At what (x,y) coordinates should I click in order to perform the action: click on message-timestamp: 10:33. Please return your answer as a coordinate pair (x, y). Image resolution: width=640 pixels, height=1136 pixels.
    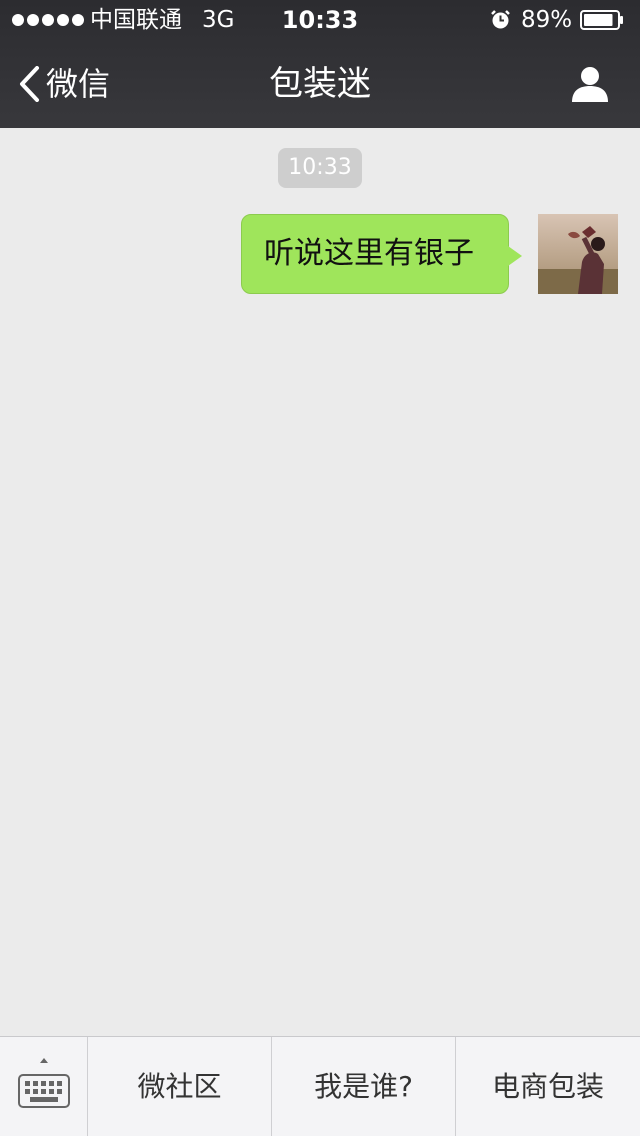
    Looking at the image, I should click on (320, 168).